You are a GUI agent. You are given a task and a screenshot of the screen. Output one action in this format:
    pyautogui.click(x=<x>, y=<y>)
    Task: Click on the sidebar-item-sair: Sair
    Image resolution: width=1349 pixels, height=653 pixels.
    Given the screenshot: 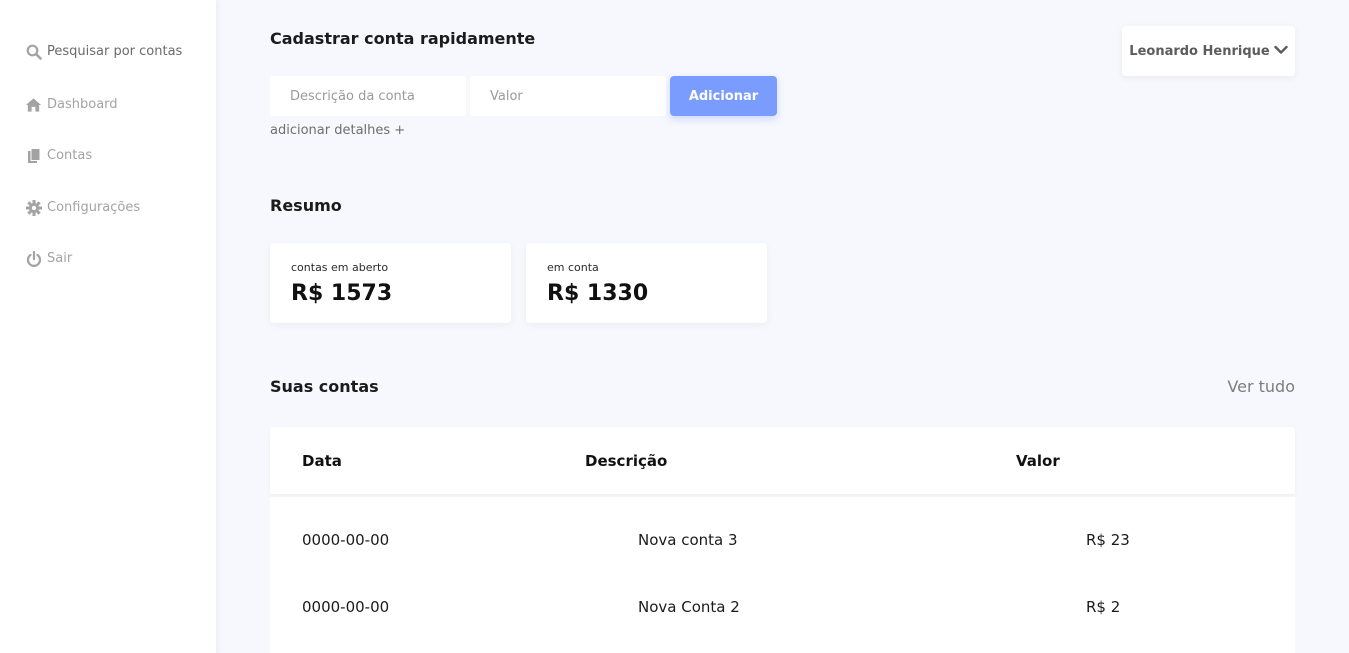 What is the action you would take?
    pyautogui.click(x=48, y=258)
    